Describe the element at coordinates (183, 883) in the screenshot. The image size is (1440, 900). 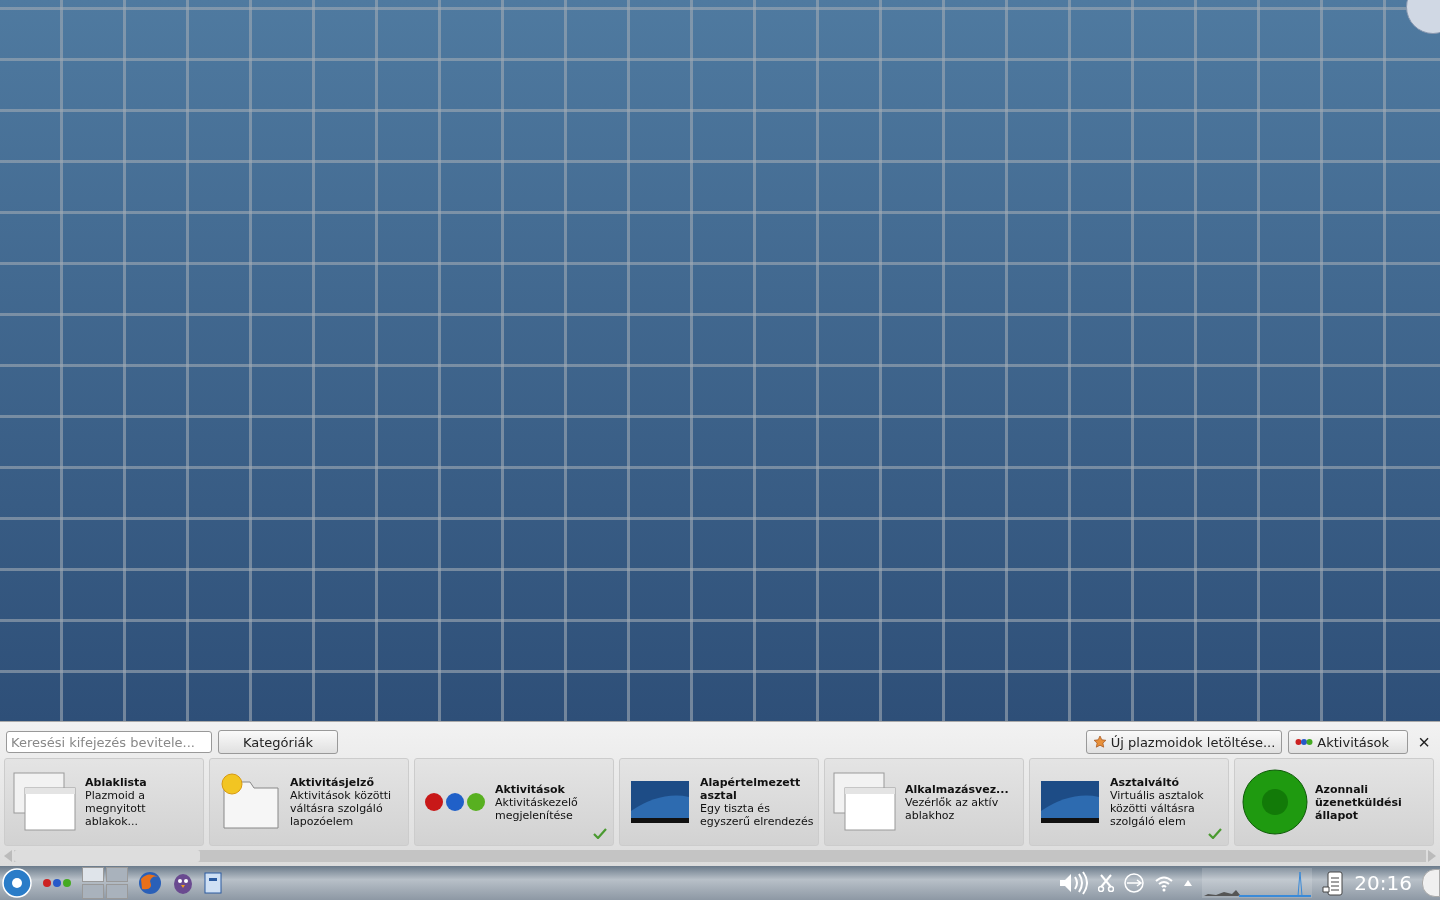
I see `bird-icon` at that location.